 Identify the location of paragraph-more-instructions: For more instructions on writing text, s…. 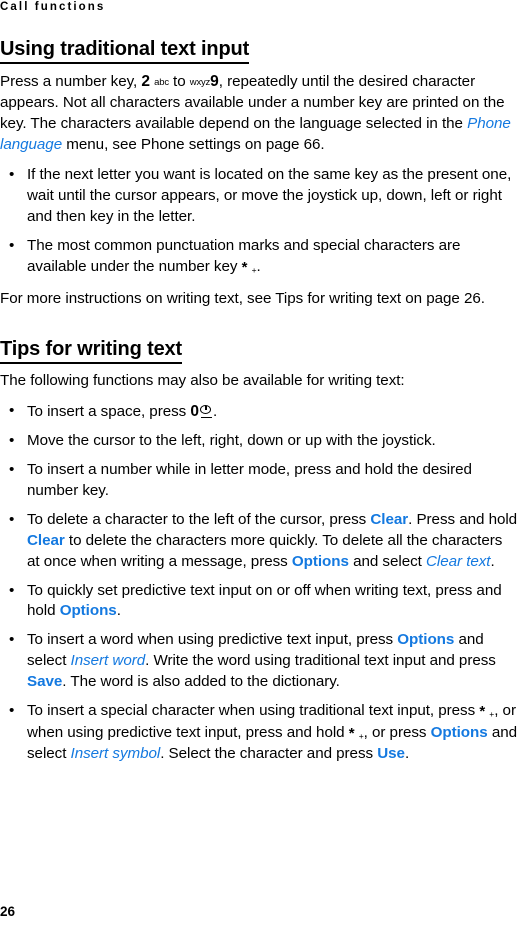
(242, 299).